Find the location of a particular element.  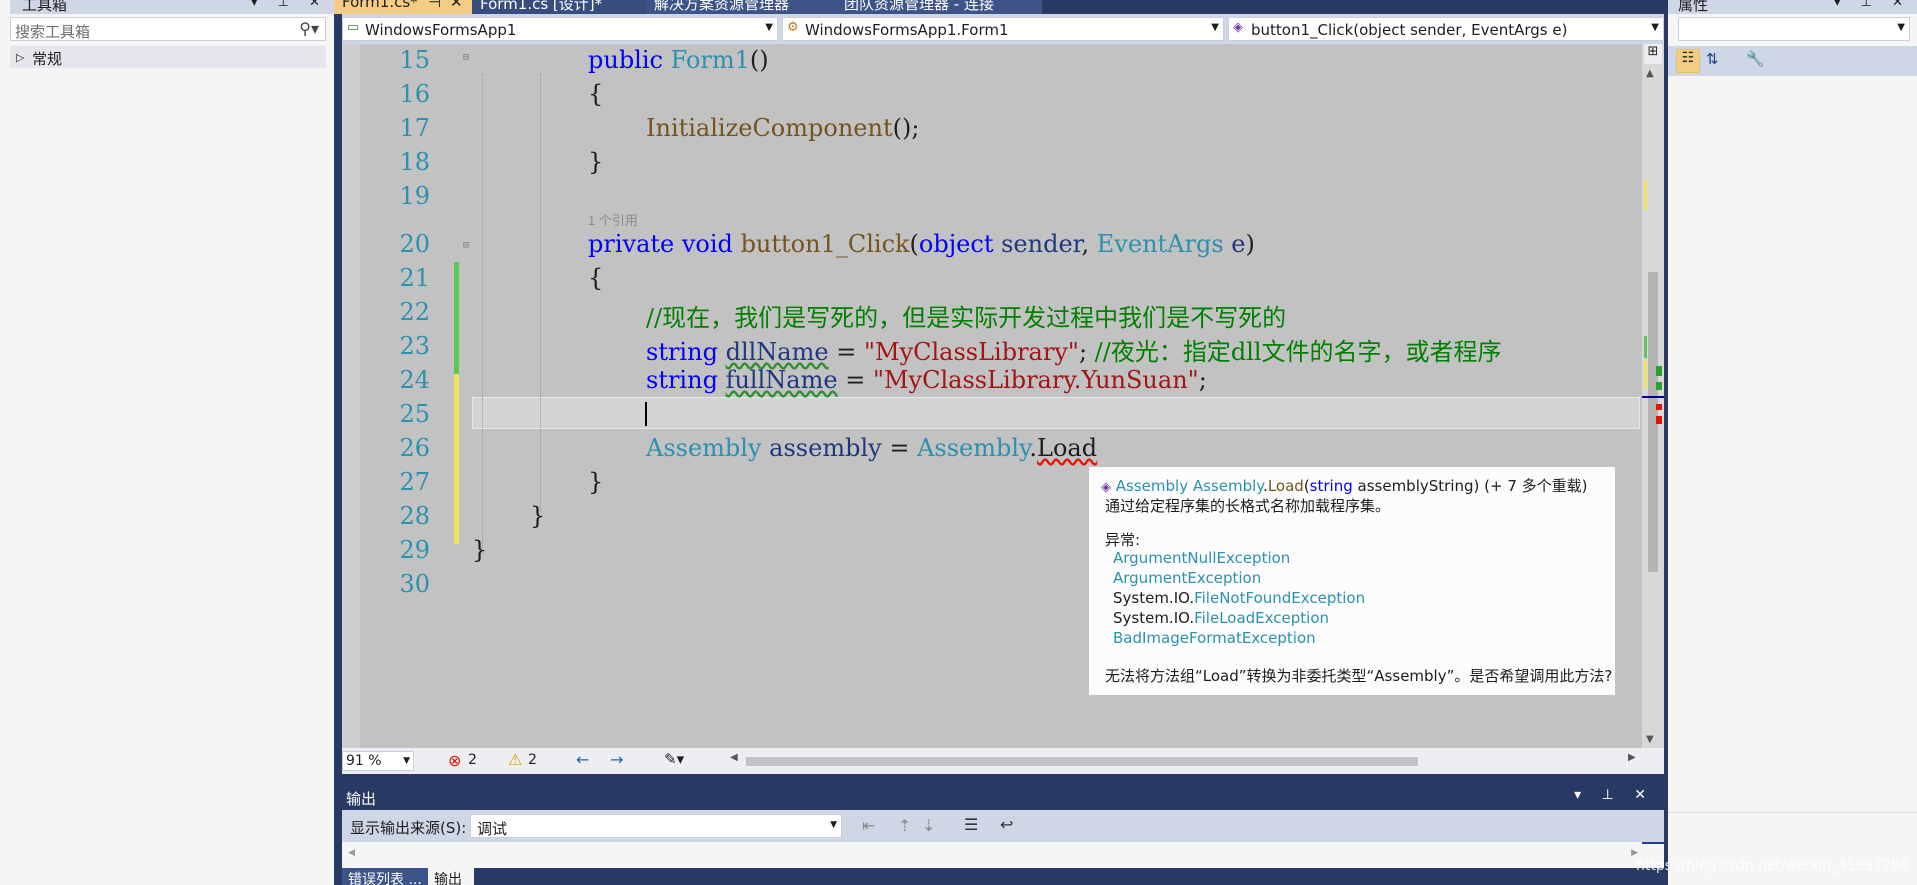

return-type: Assembly is located at coordinates (1152, 486).